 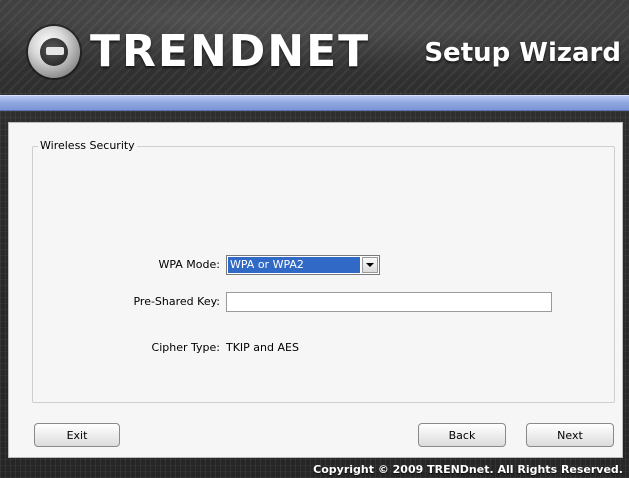 What do you see at coordinates (54, 52) in the screenshot?
I see `trendnet-logo-icon` at bounding box center [54, 52].